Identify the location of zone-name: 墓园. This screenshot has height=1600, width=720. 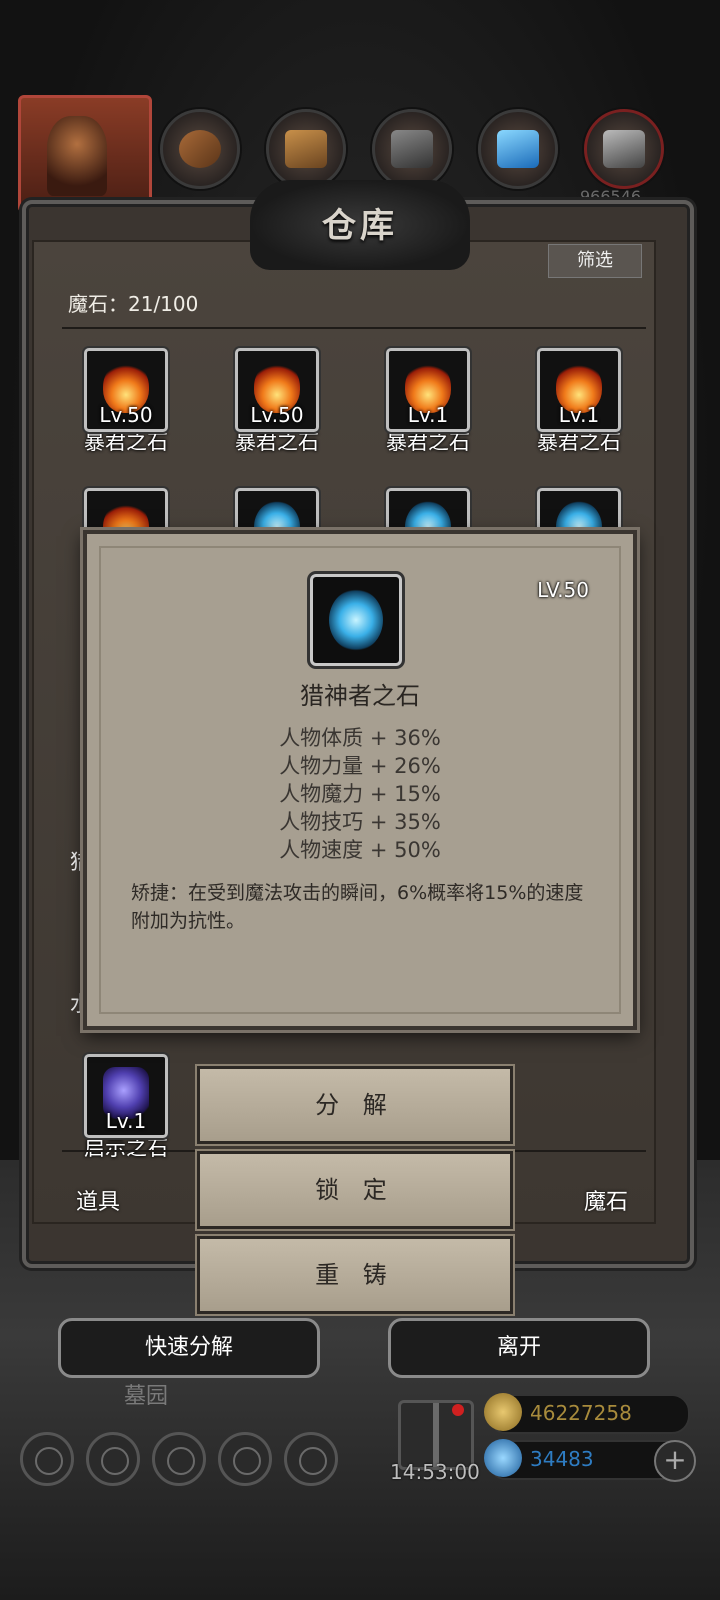
(146, 1396).